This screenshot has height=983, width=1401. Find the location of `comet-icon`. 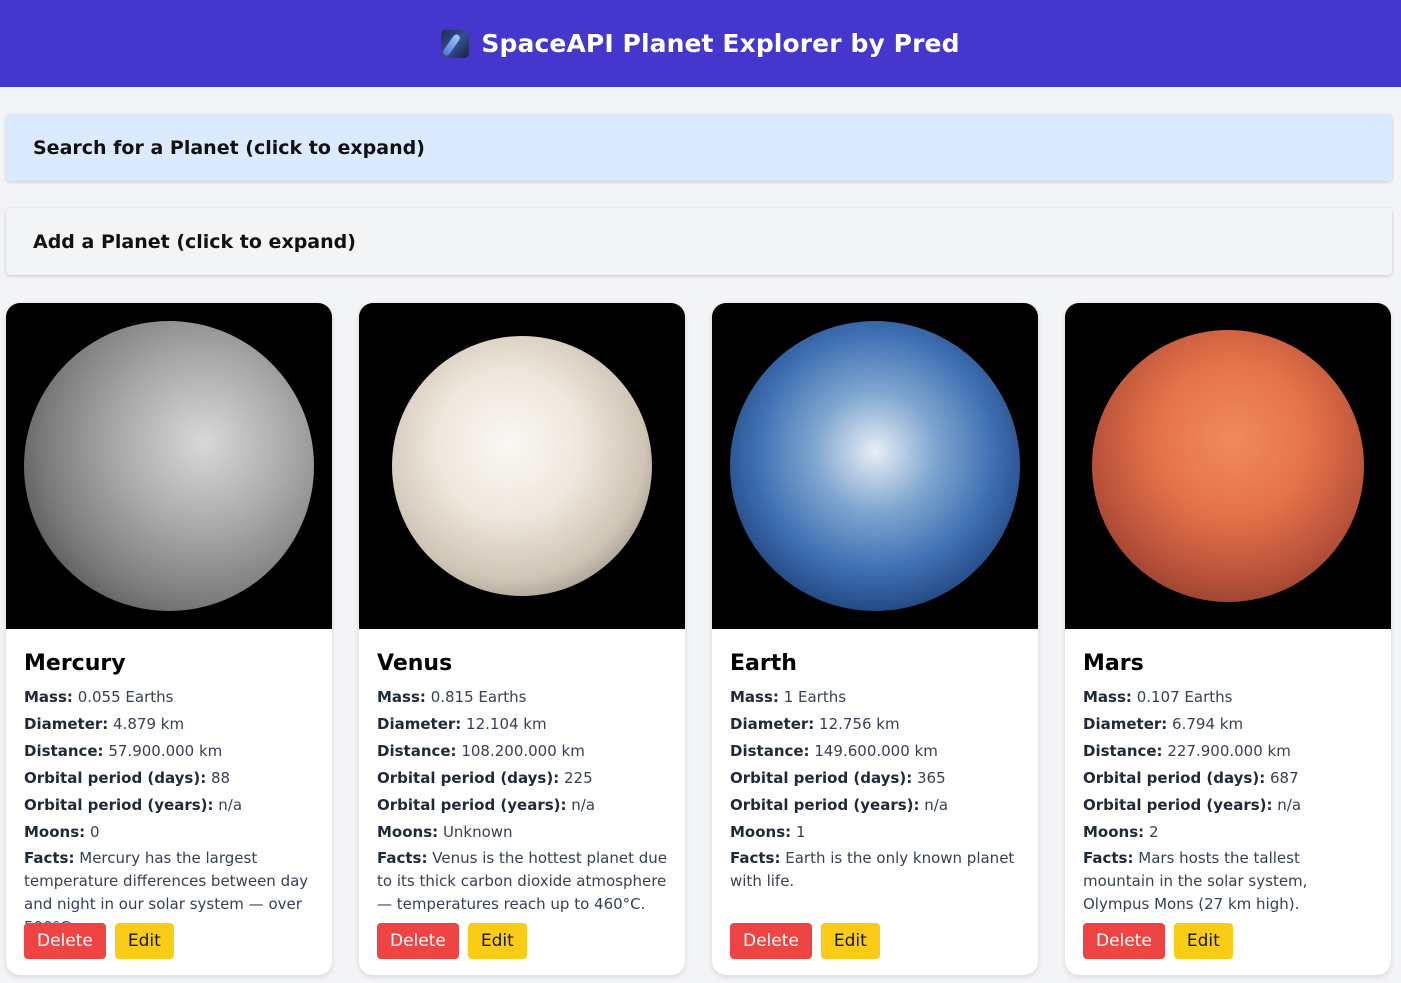

comet-icon is located at coordinates (455, 43).